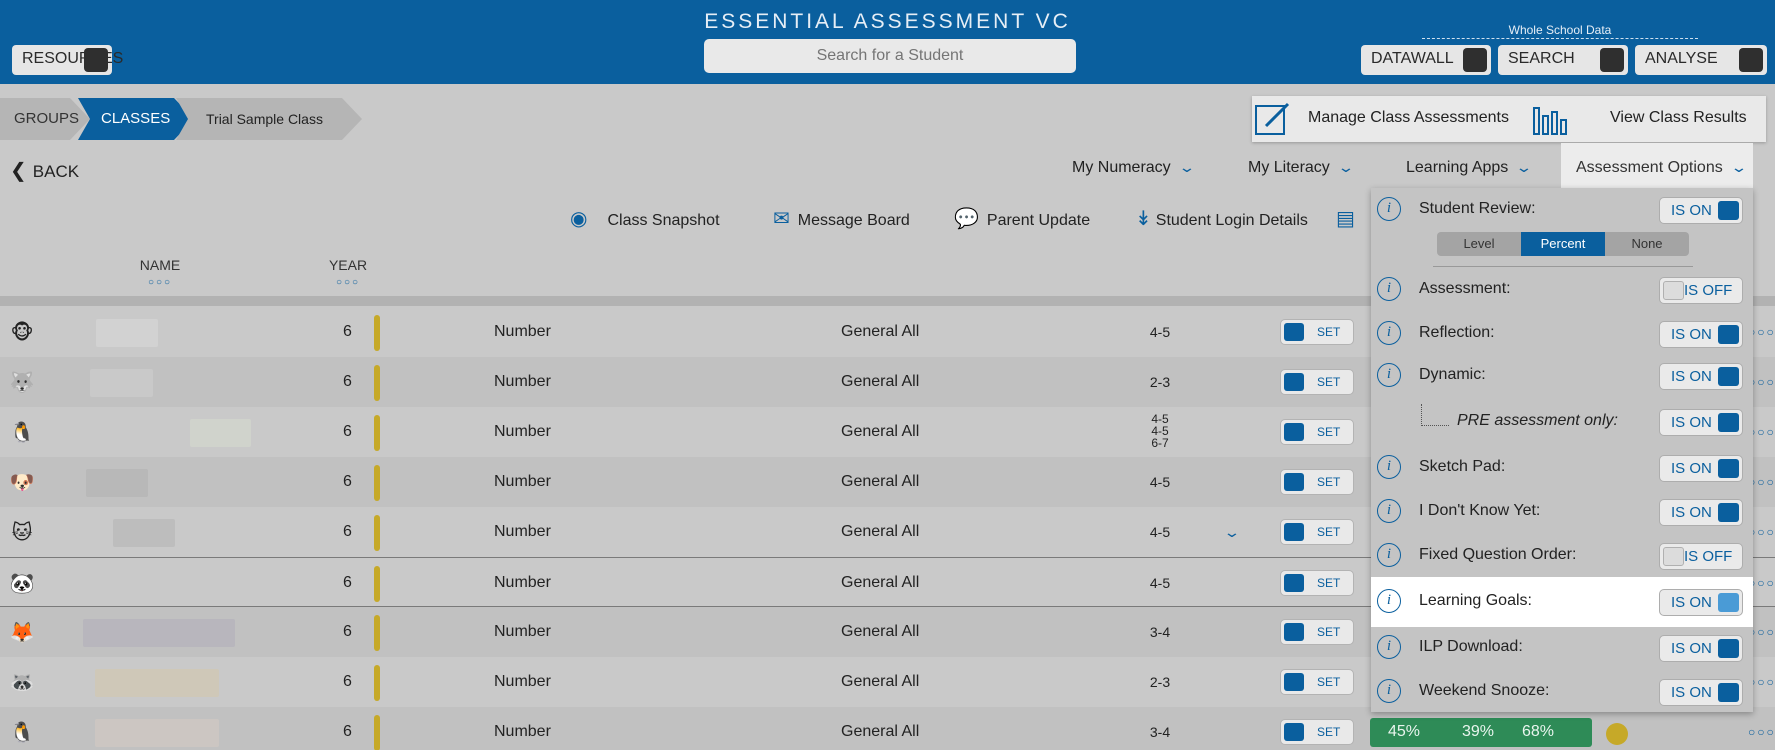 The width and height of the screenshot is (1775, 750). What do you see at coordinates (1038, 220) in the screenshot?
I see `parent-update-label: Parent Update` at bounding box center [1038, 220].